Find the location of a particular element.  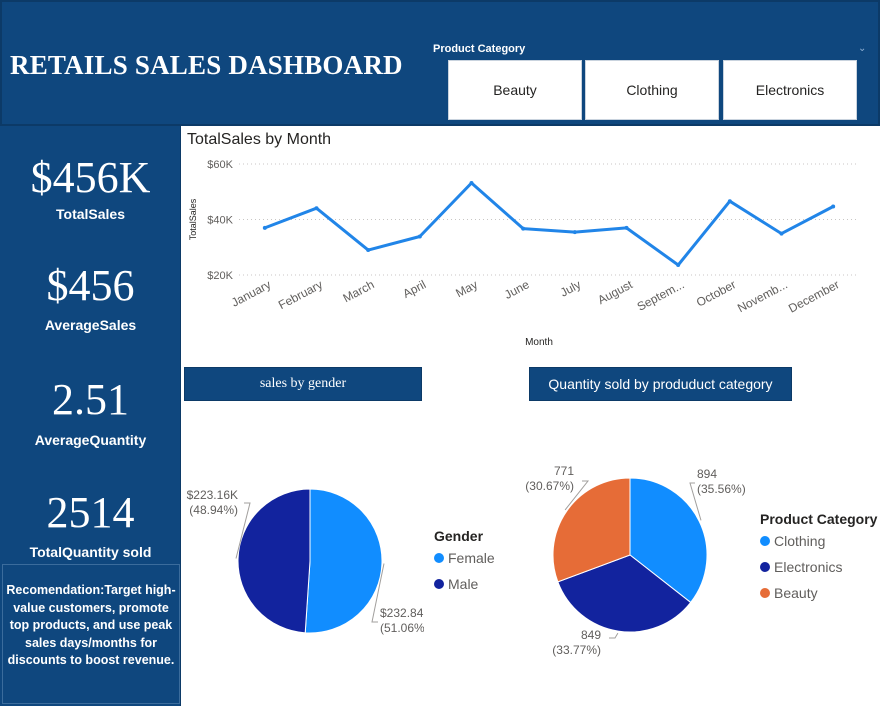

data-label-percent: (33.77%) is located at coordinates (576, 650).